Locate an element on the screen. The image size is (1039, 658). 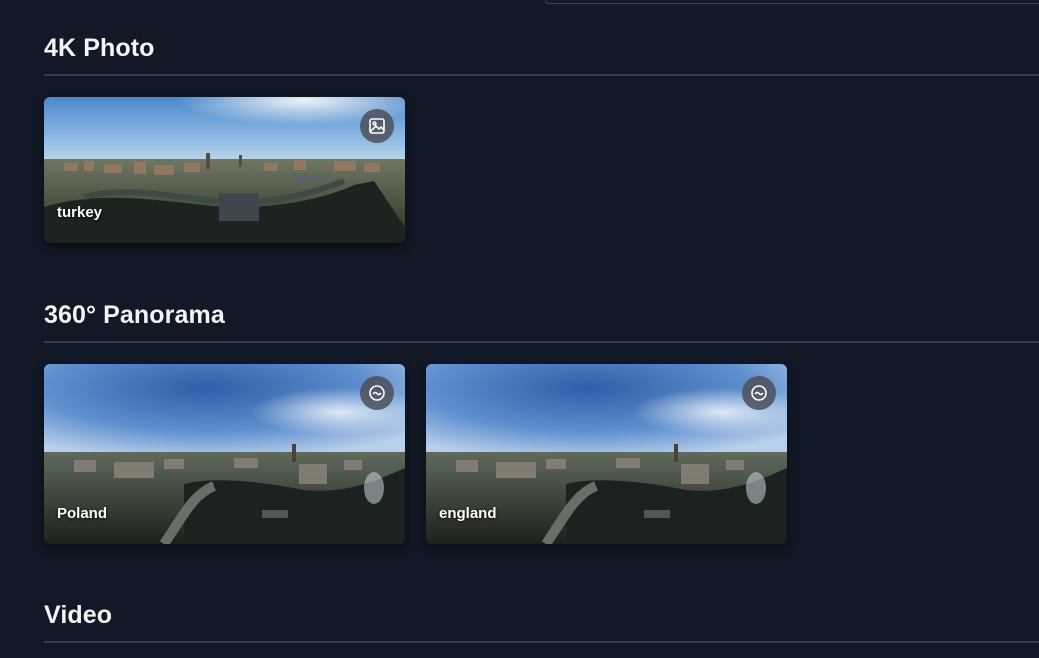
media-card-poland: Poland is located at coordinates (224, 454).